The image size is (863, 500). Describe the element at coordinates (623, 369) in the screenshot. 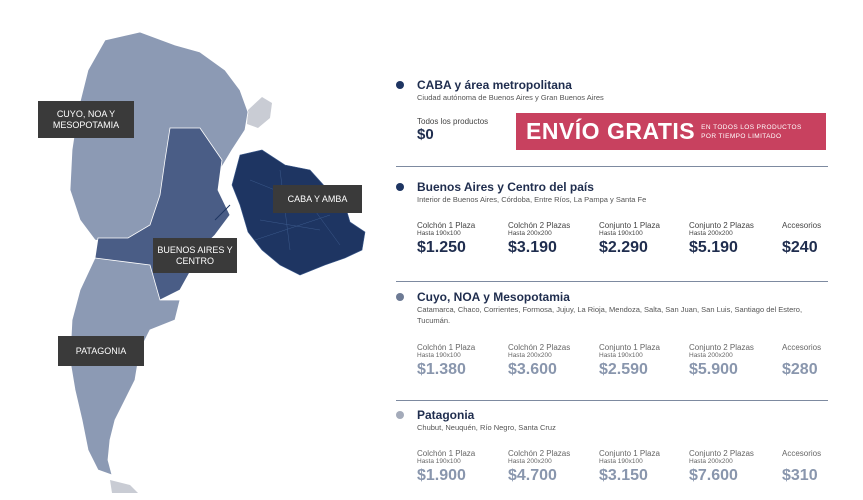

I see `price-value: $2.590` at that location.